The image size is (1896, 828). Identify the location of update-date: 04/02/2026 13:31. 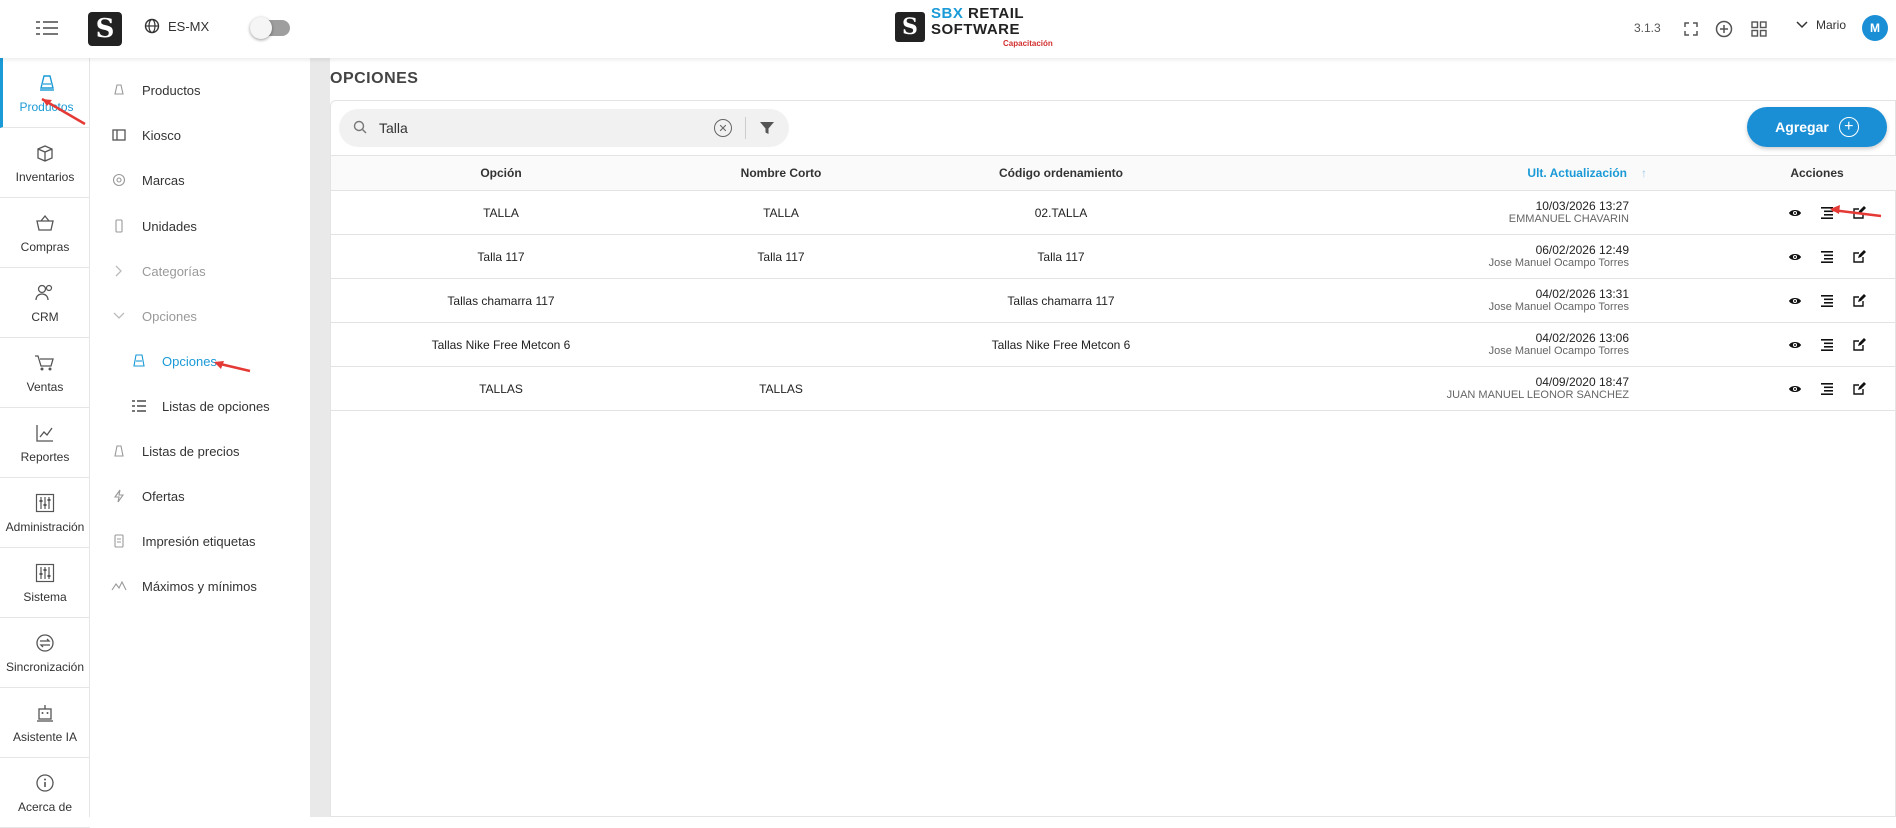
(1582, 293).